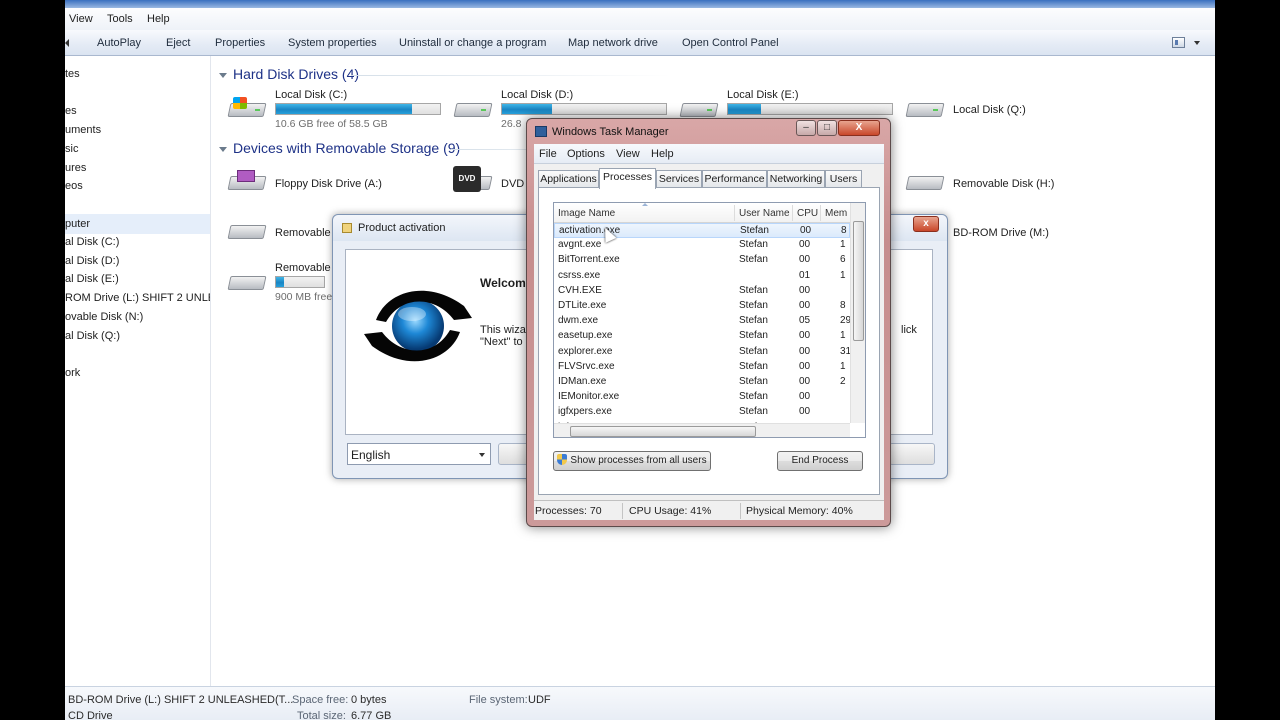 This screenshot has height=720, width=1280. What do you see at coordinates (541, 131) in the screenshot?
I see `task-manager-icon` at bounding box center [541, 131].